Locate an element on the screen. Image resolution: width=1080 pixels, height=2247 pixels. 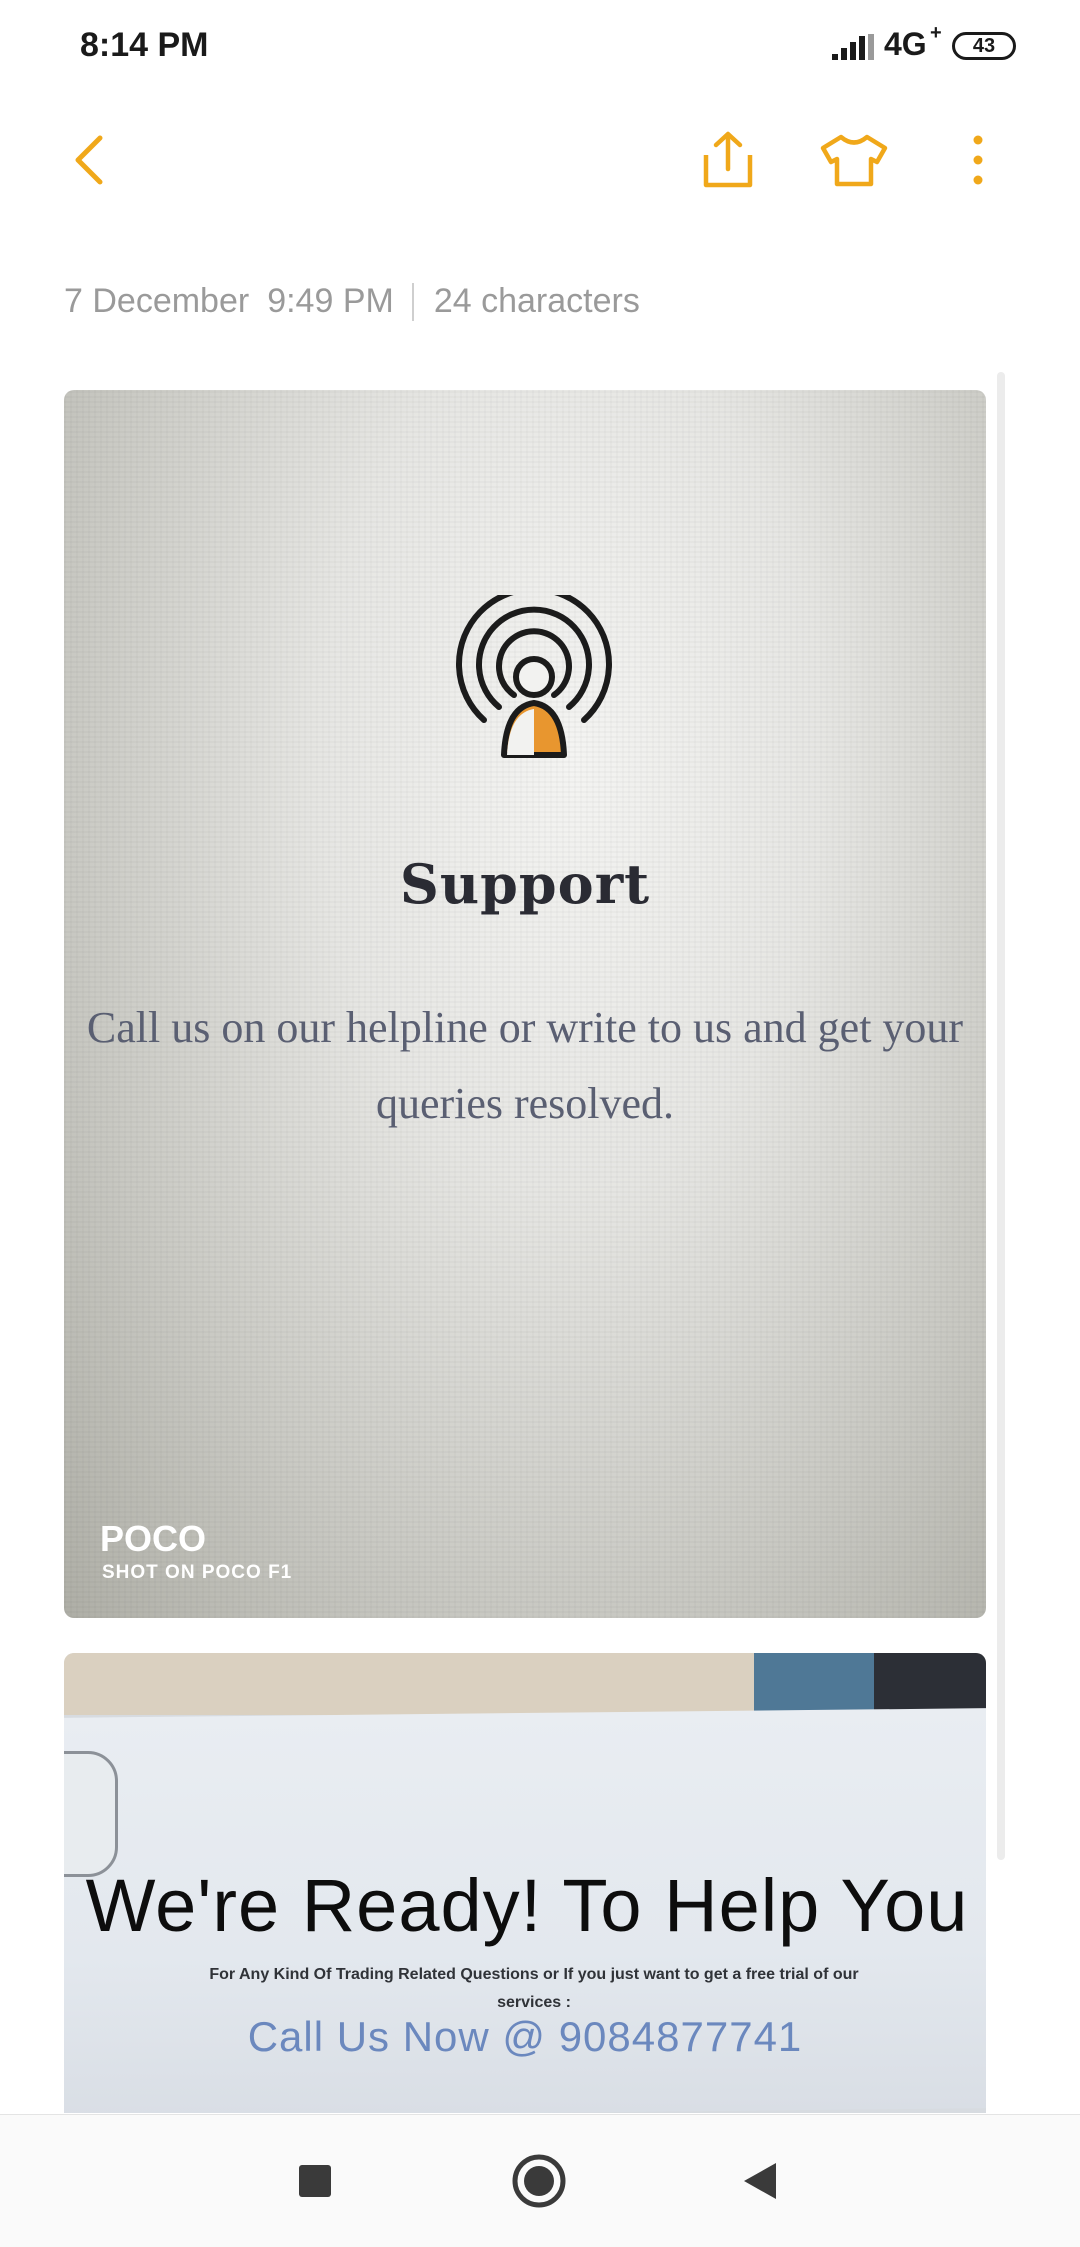
network-label: 4G is located at coordinates (905, 44).